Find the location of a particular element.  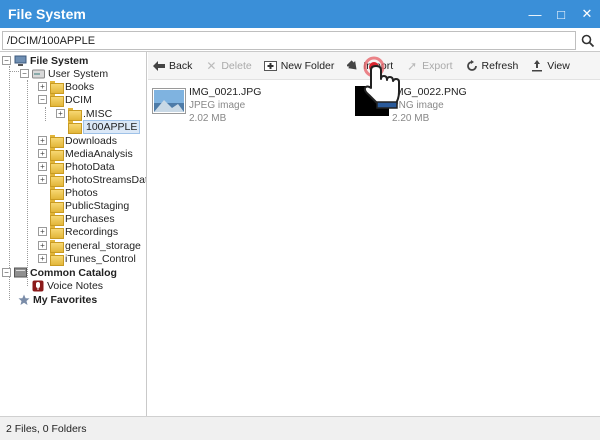

tree-label: Photos is located at coordinates (81, 192).